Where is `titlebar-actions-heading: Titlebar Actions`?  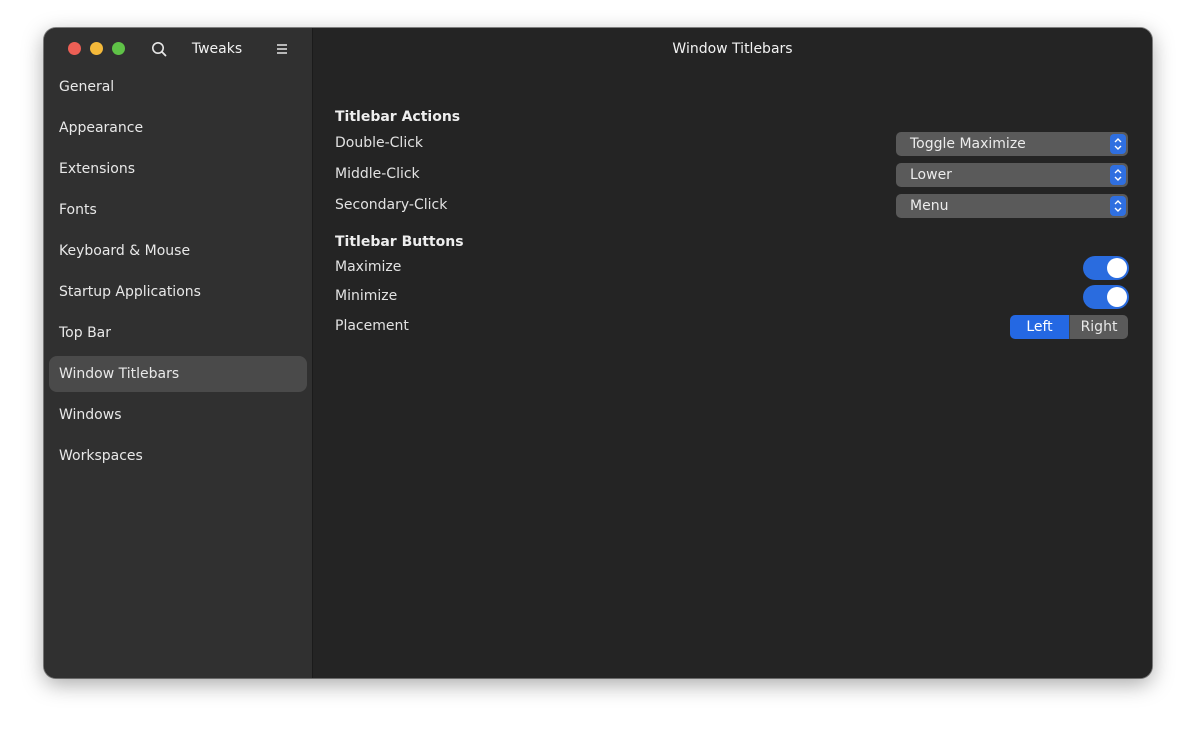
titlebar-actions-heading: Titlebar Actions is located at coordinates (398, 117).